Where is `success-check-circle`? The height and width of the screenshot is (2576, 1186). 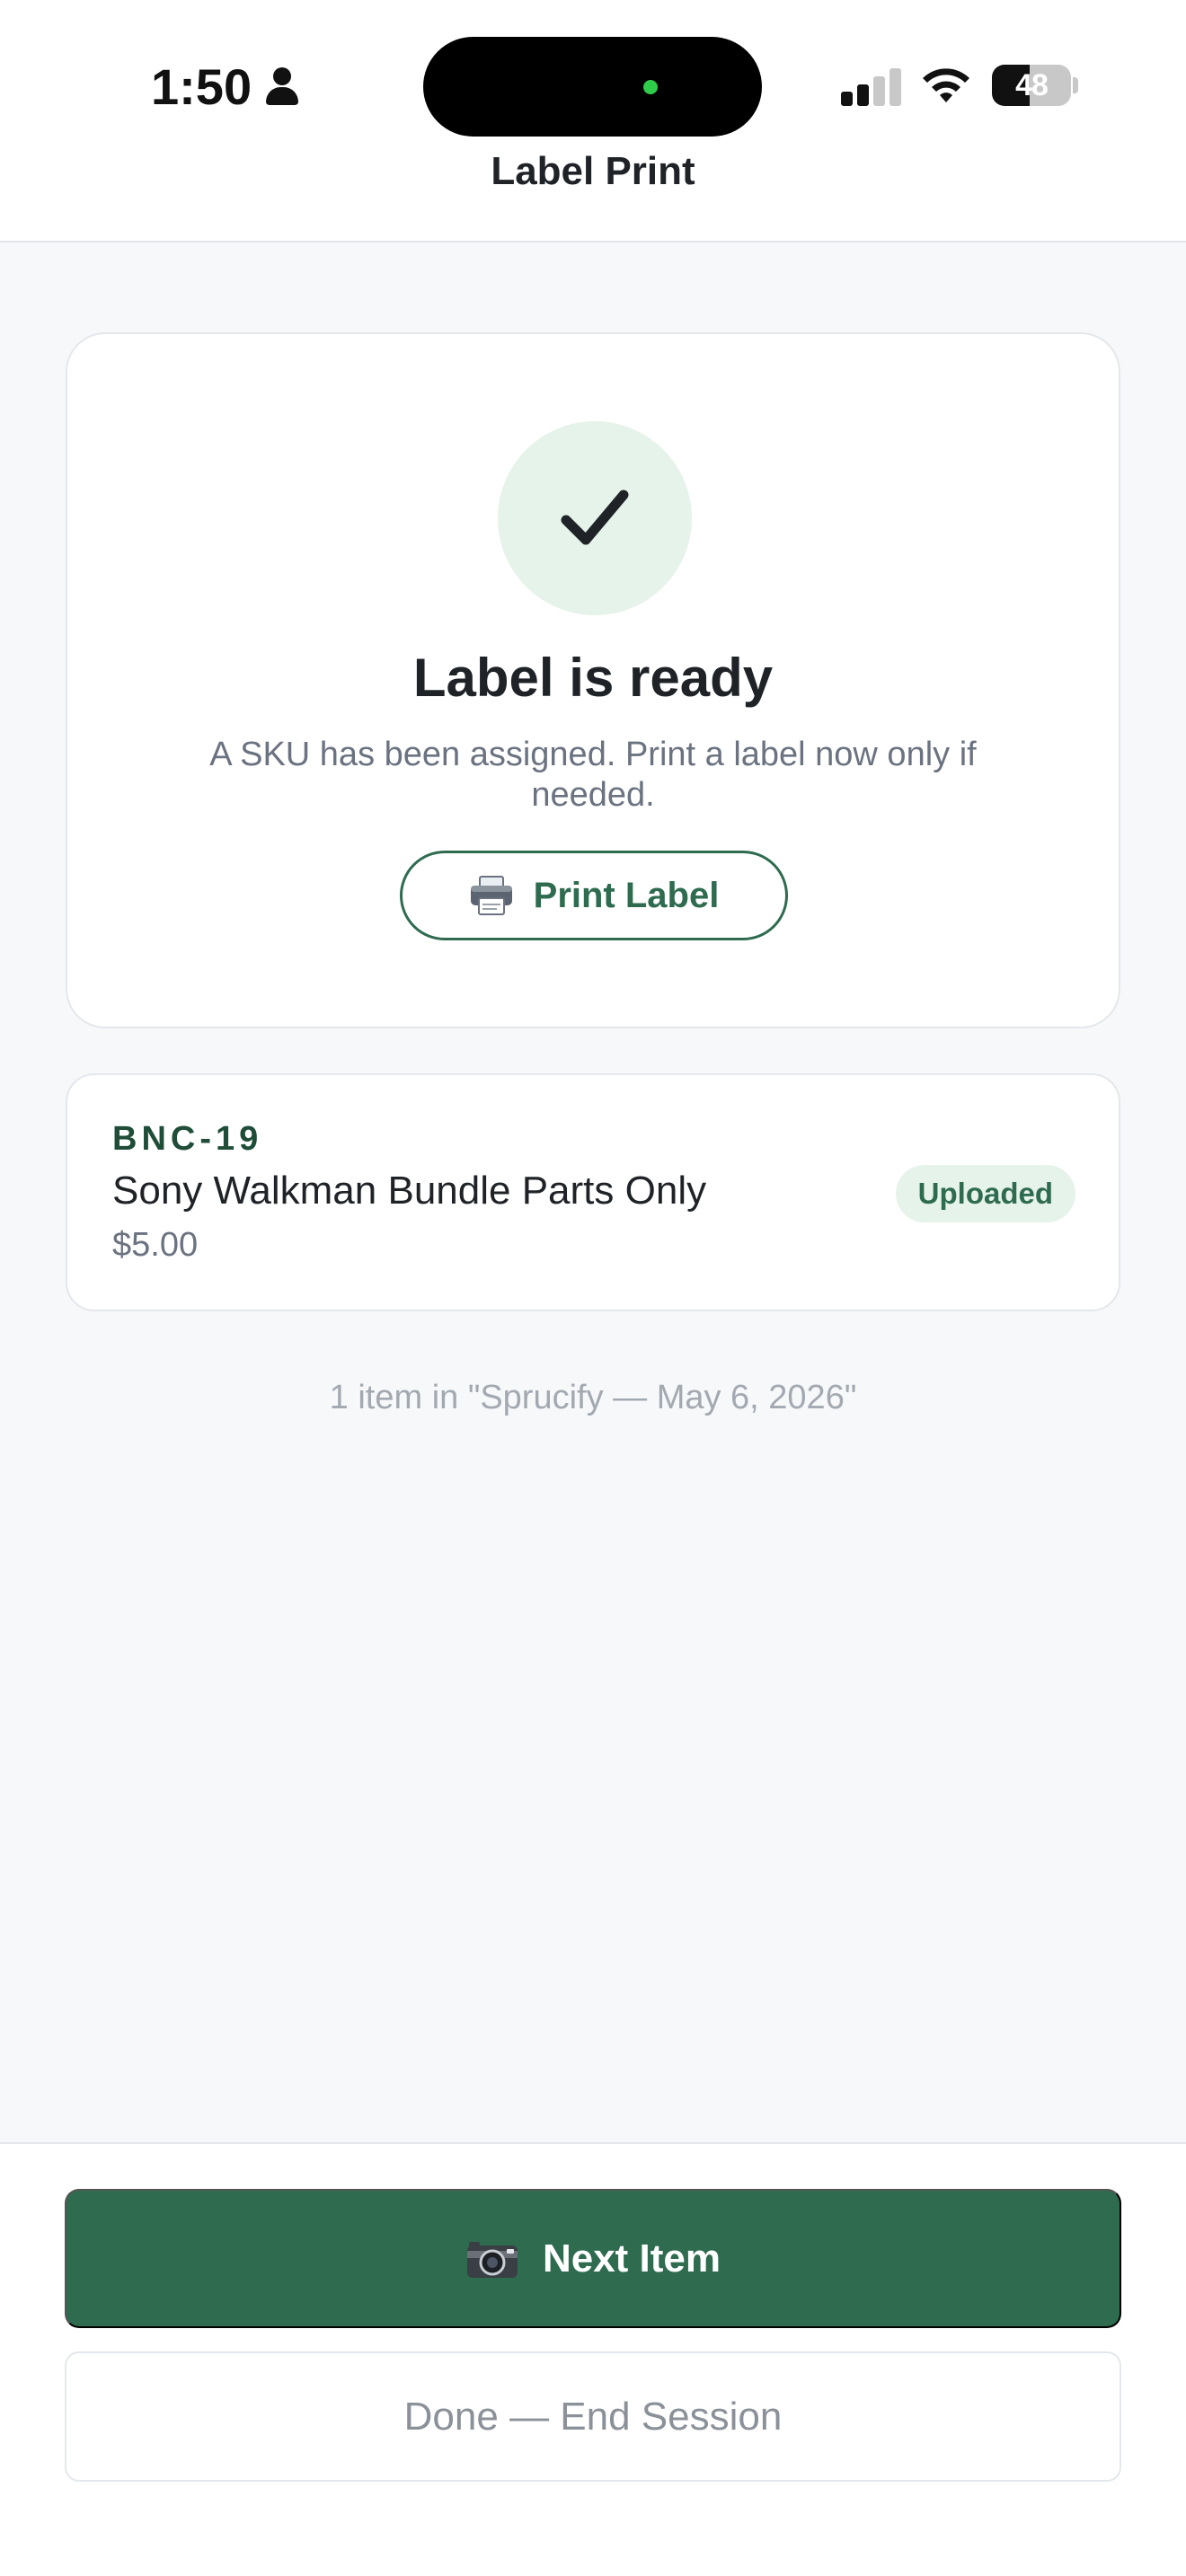 success-check-circle is located at coordinates (595, 518).